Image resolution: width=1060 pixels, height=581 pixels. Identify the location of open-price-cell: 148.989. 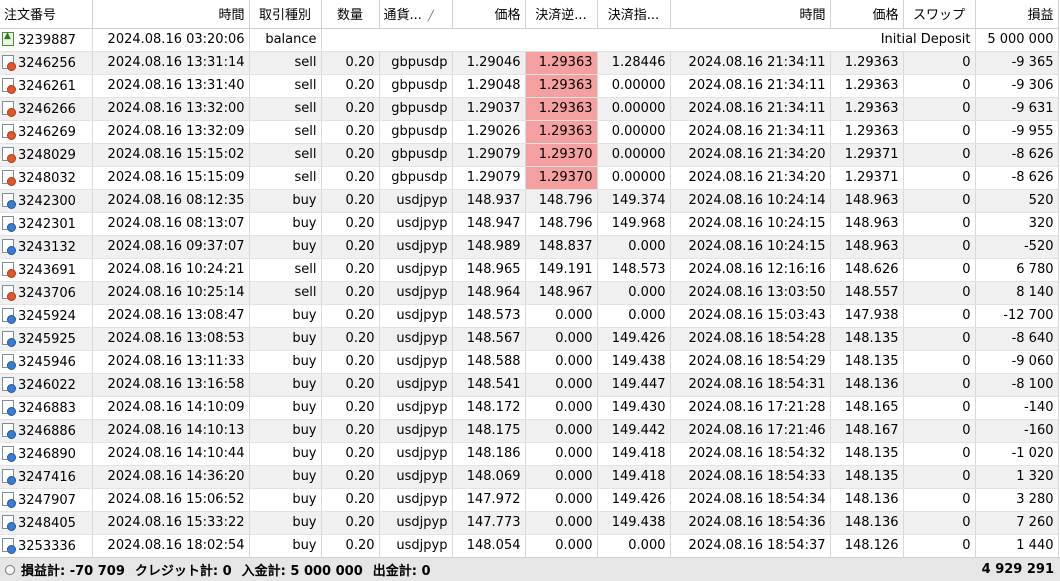
(489, 247).